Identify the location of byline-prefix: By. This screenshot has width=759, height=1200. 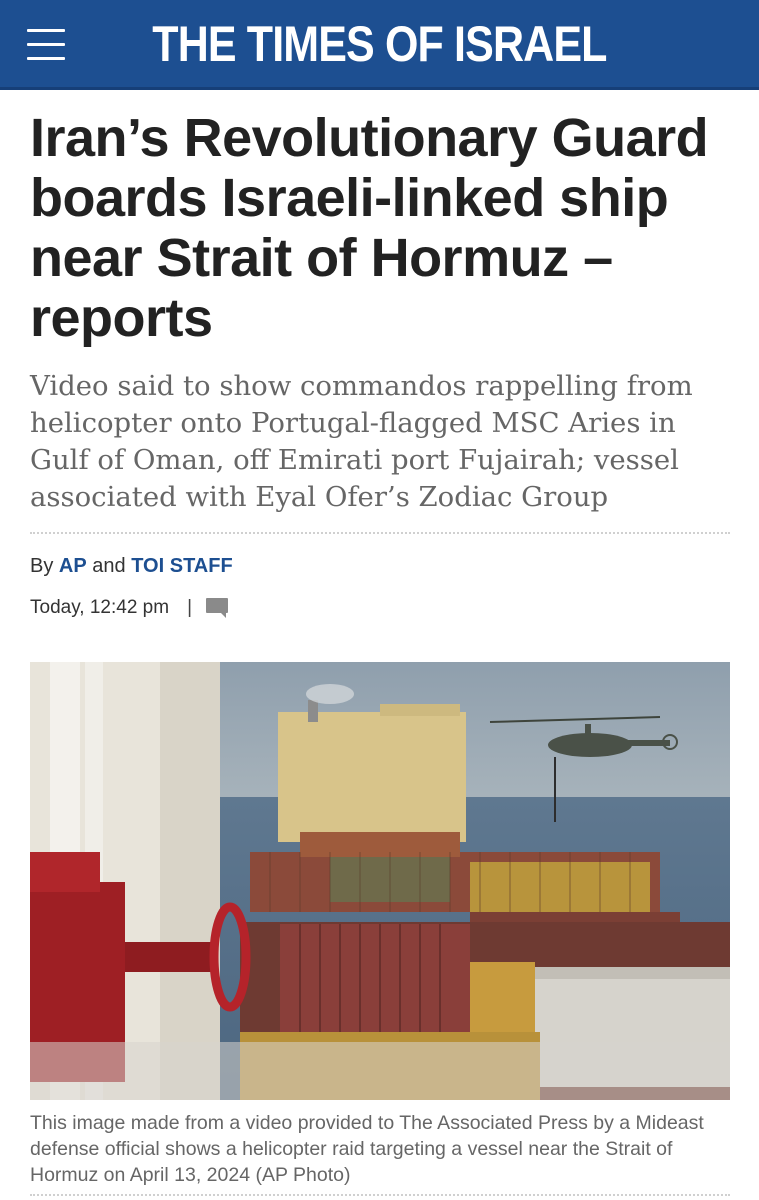
(42, 566).